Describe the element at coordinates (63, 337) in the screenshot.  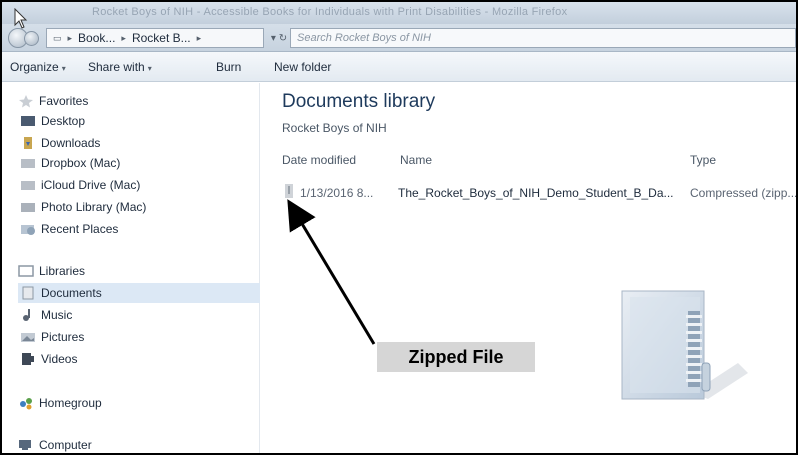
I see `nav-label: Pictures` at that location.